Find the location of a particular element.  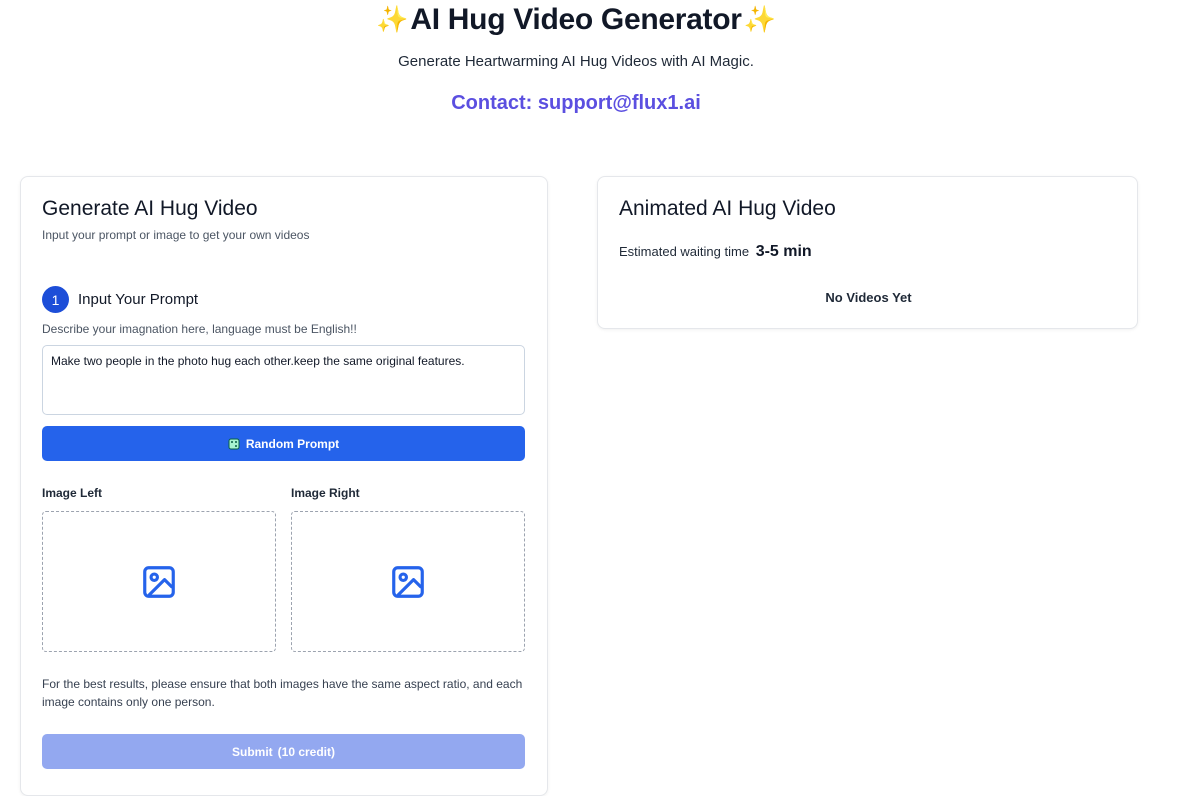

output-title: Animated AI Hug Video is located at coordinates (727, 208).